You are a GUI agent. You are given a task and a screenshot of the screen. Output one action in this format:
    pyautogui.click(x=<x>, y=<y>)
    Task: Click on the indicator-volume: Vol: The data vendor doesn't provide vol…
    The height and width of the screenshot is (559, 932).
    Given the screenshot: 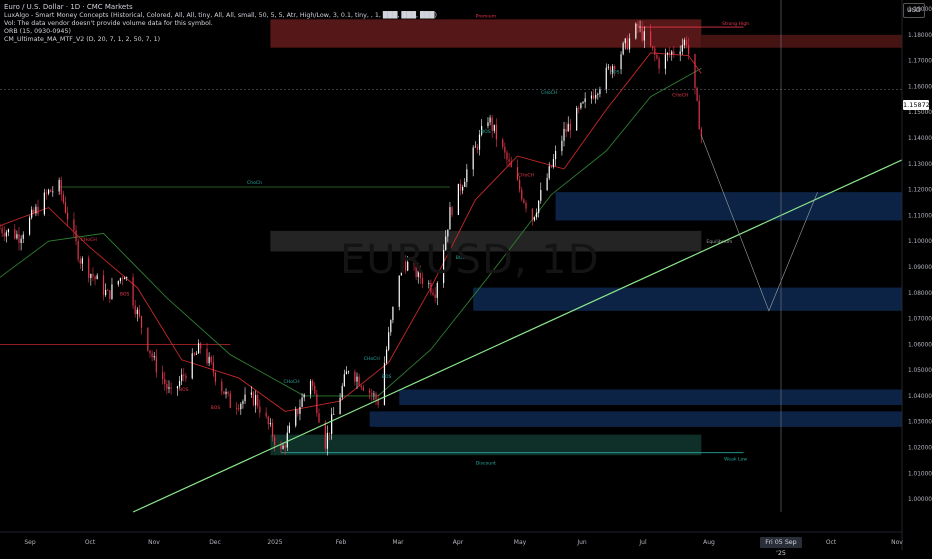 What is the action you would take?
    pyautogui.click(x=108, y=24)
    